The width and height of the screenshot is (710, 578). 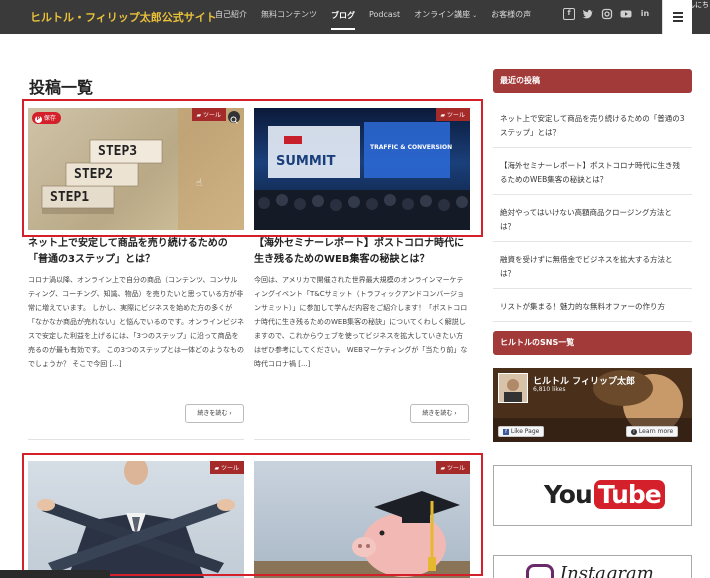 What do you see at coordinates (592, 218) in the screenshot?
I see `recent-post-item: 絶対やってはいけない高額商品クロージング方法とは？` at bounding box center [592, 218].